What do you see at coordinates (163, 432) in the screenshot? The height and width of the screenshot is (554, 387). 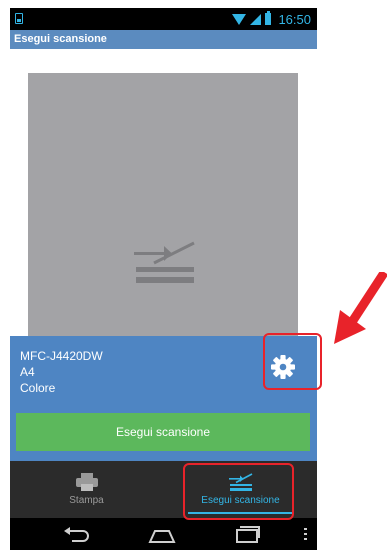 I see `scan-button: Esegui scansione` at bounding box center [163, 432].